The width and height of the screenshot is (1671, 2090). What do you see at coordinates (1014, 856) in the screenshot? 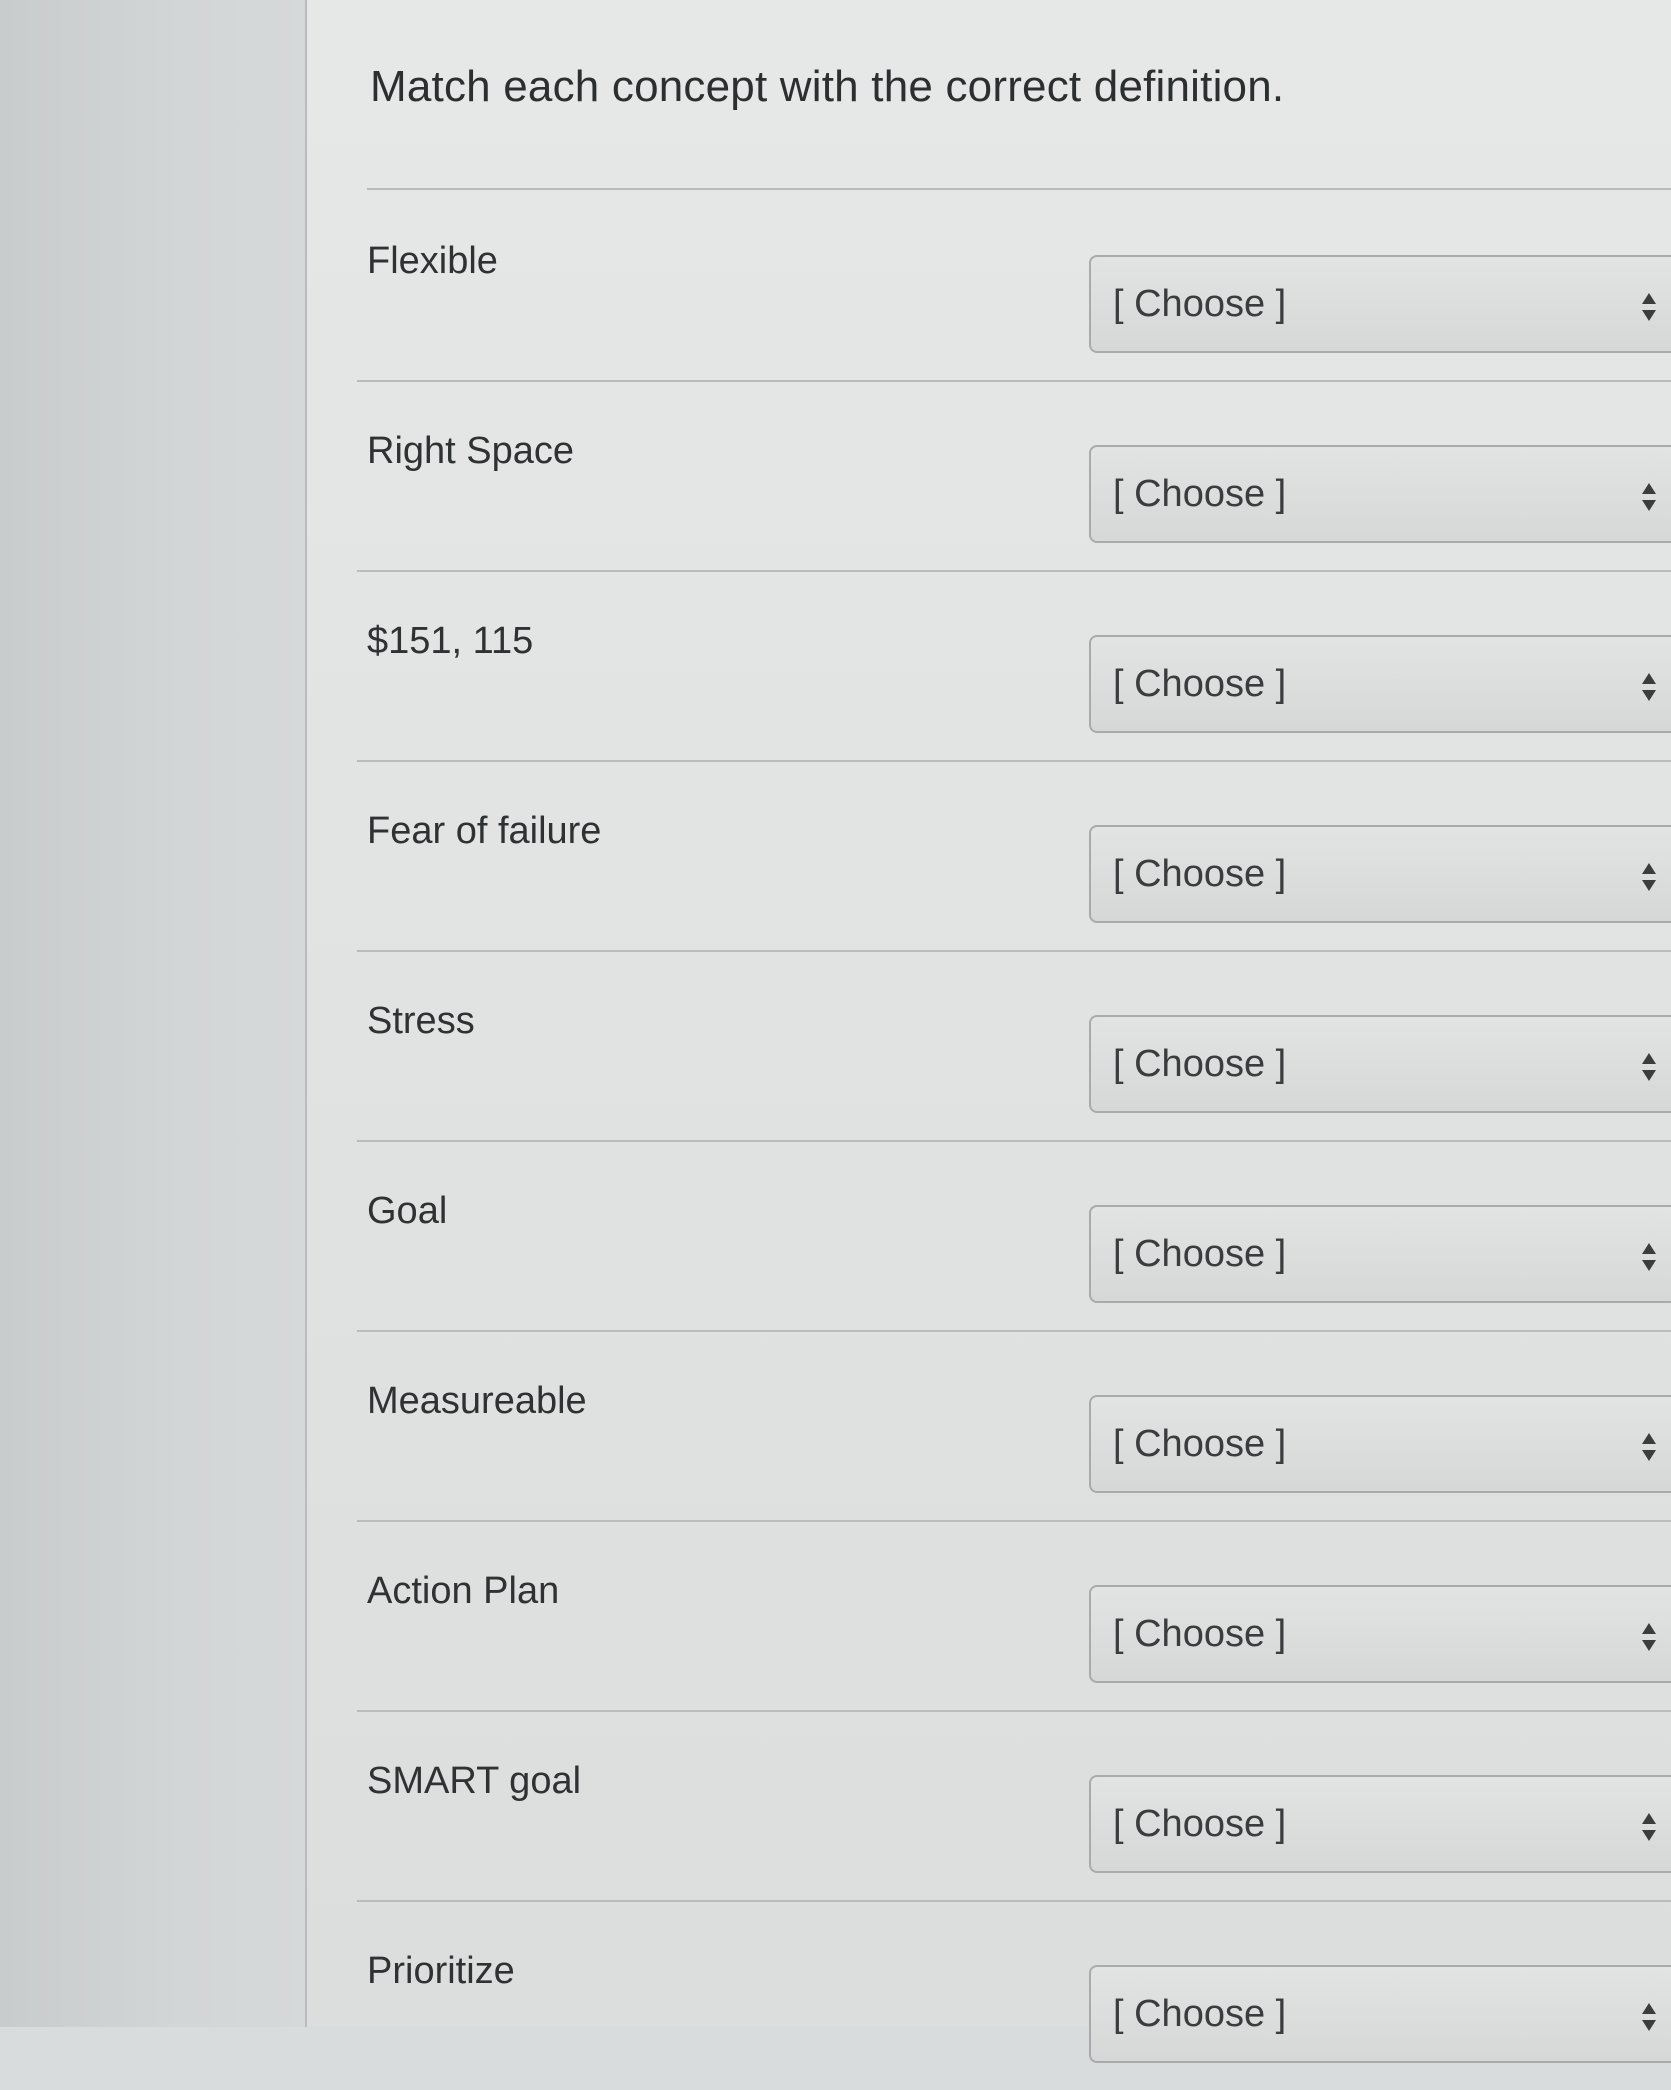
I see `match-row: Fear of failure [ Choose ]` at bounding box center [1014, 856].